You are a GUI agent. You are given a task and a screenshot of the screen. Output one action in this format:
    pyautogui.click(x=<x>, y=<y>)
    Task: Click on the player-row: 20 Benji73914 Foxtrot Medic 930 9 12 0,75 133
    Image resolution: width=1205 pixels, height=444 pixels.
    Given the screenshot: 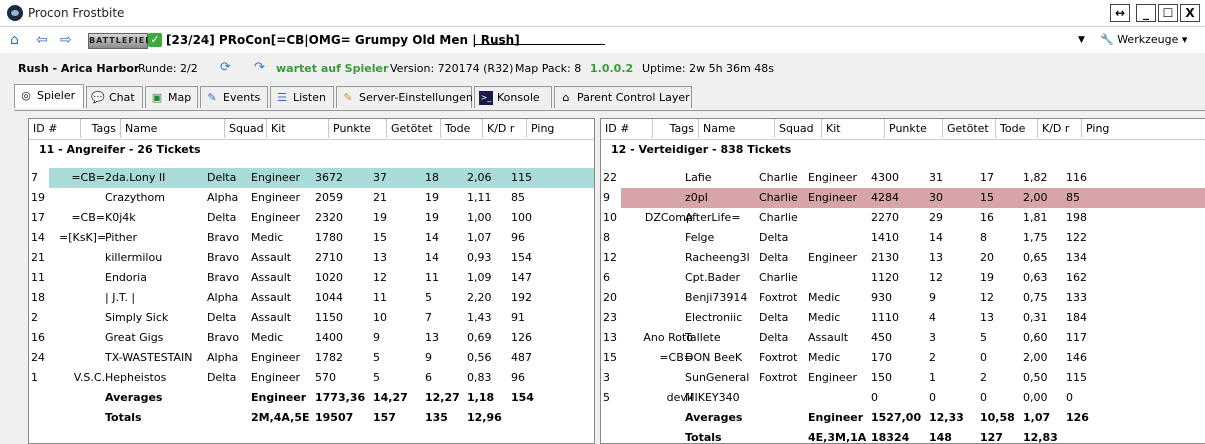 What is the action you would take?
    pyautogui.click(x=904, y=298)
    